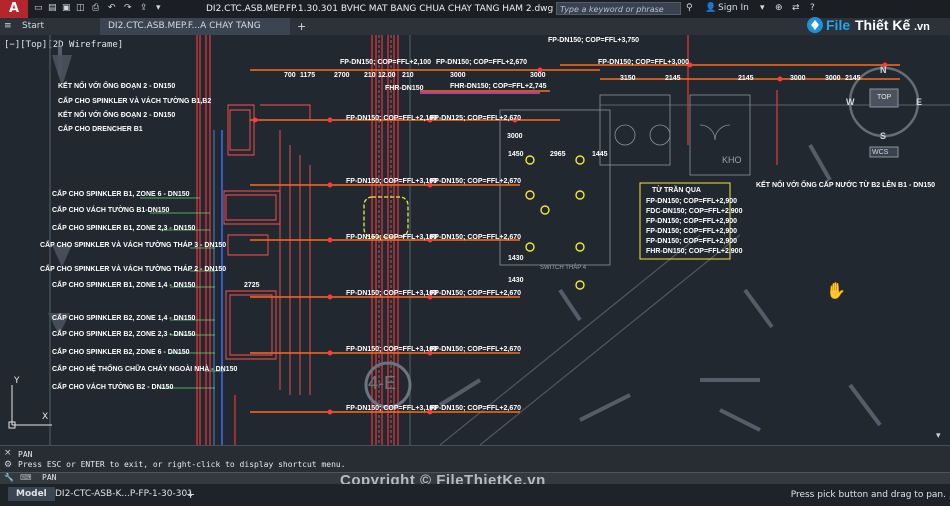  What do you see at coordinates (124, 494) in the screenshot?
I see `layout-tab: DI2-CTC-ASB-K...P-FP-1-30-301` at bounding box center [124, 494].